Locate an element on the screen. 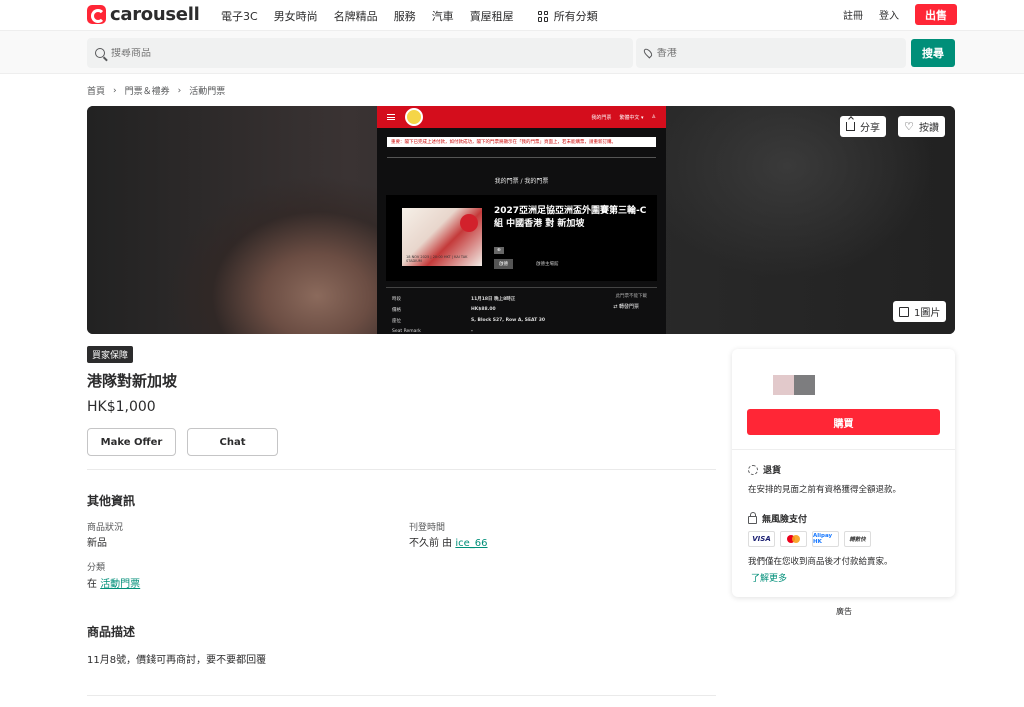  user-icon: ♙ is located at coordinates (653, 116).